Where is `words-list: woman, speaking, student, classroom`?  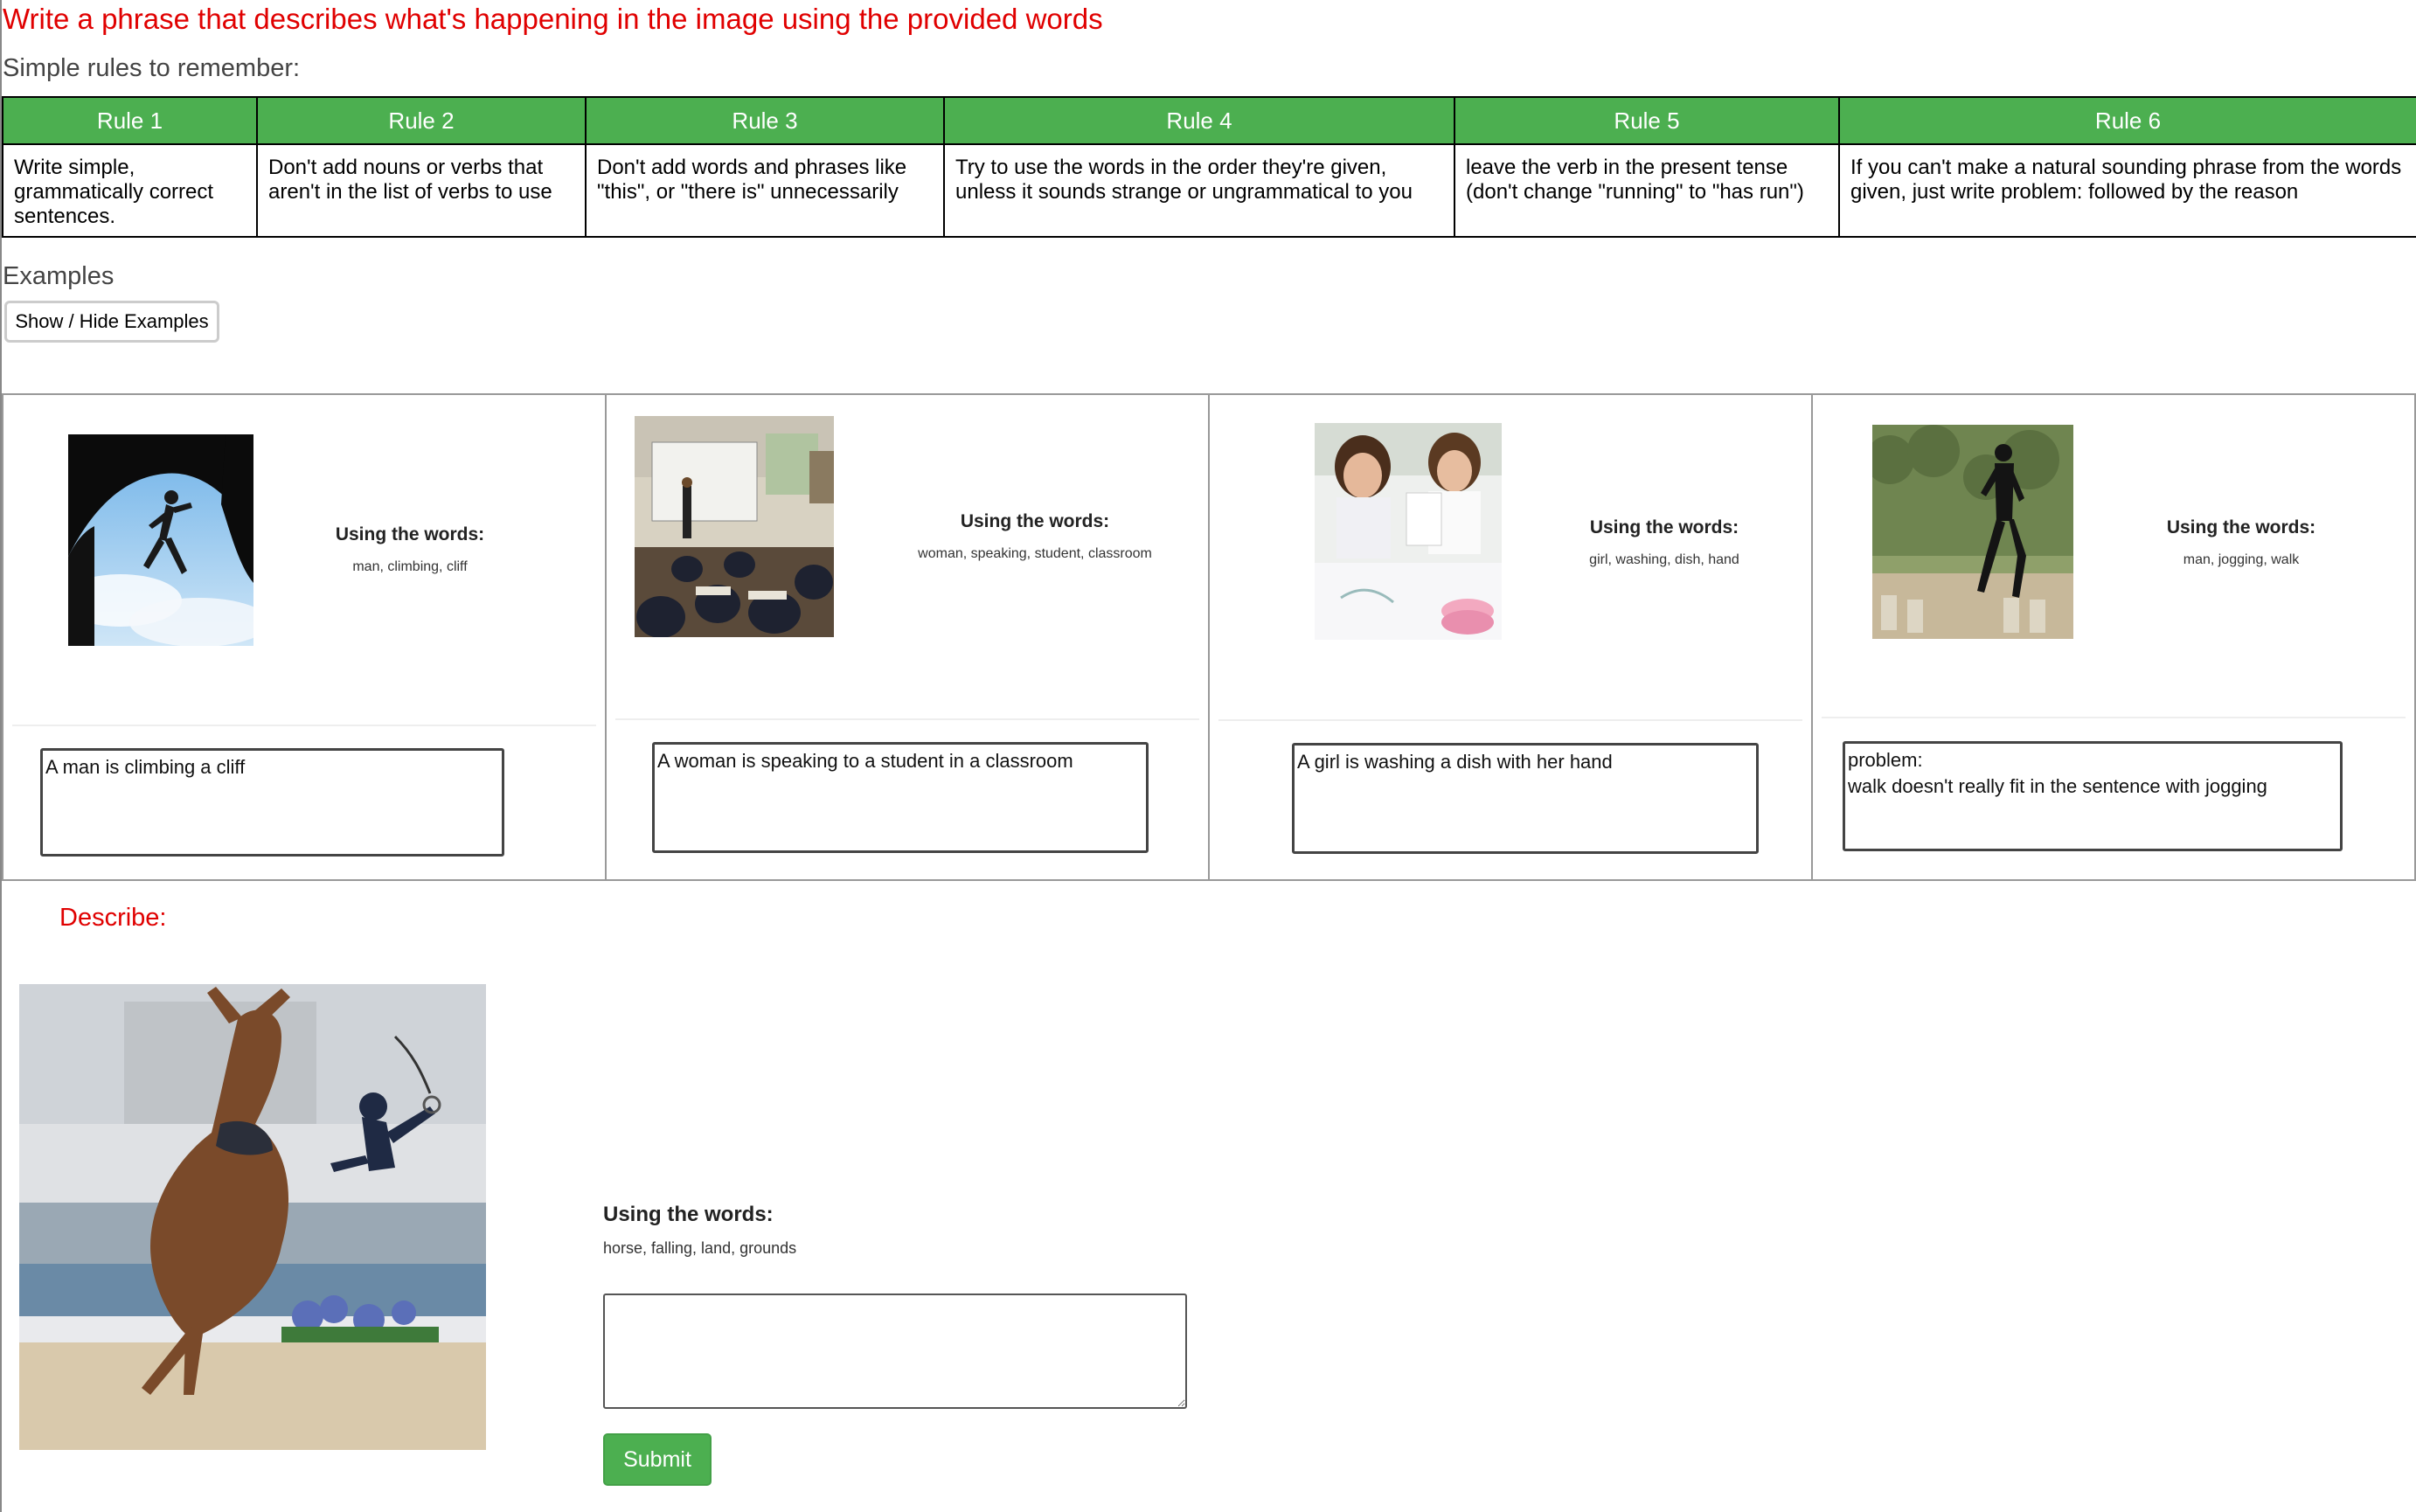 words-list: woman, speaking, student, classroom is located at coordinates (1035, 553).